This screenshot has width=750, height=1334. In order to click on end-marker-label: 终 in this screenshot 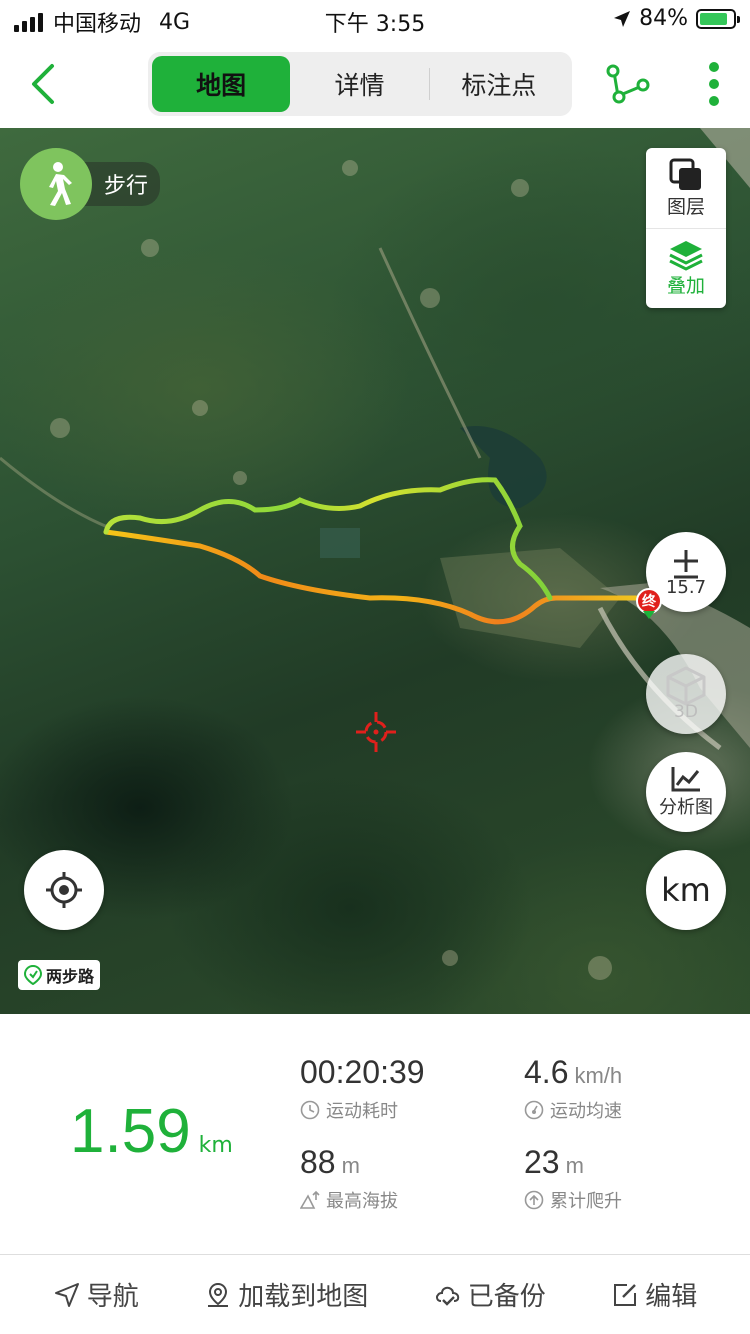, I will do `click(649, 602)`.